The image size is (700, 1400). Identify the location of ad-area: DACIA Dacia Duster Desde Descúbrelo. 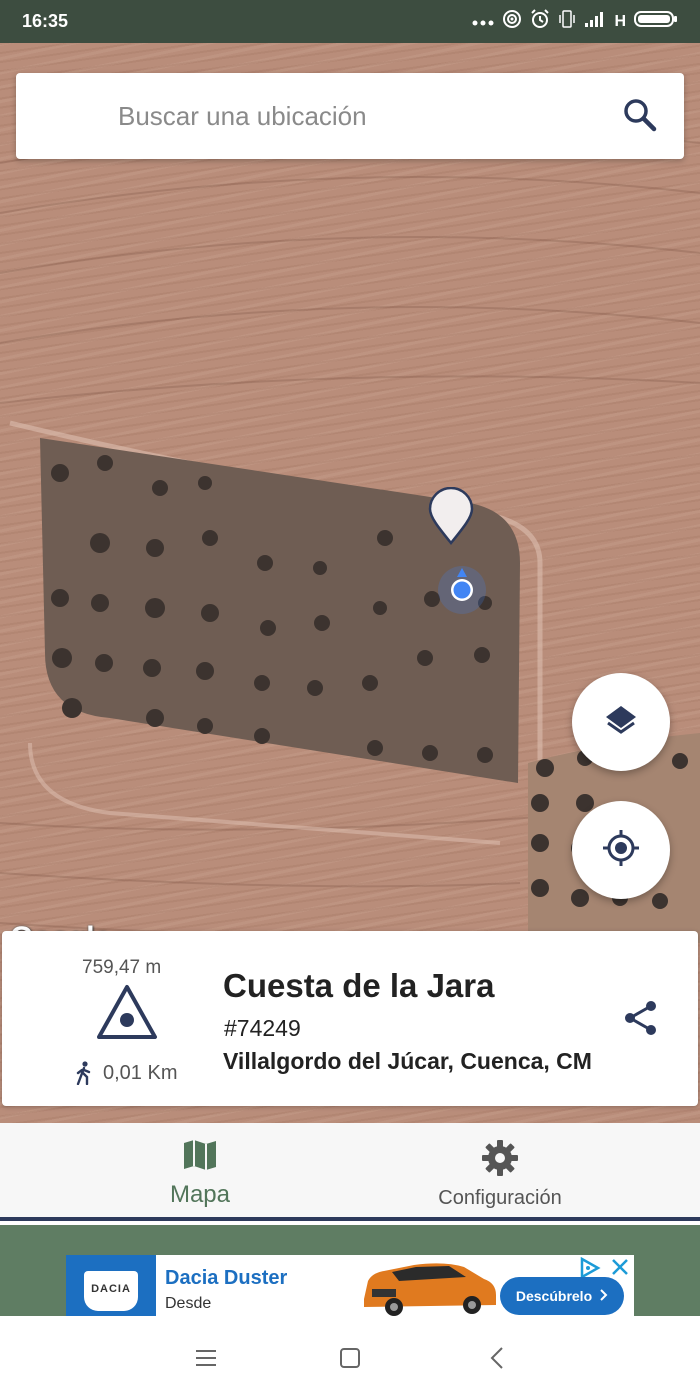
(350, 1270).